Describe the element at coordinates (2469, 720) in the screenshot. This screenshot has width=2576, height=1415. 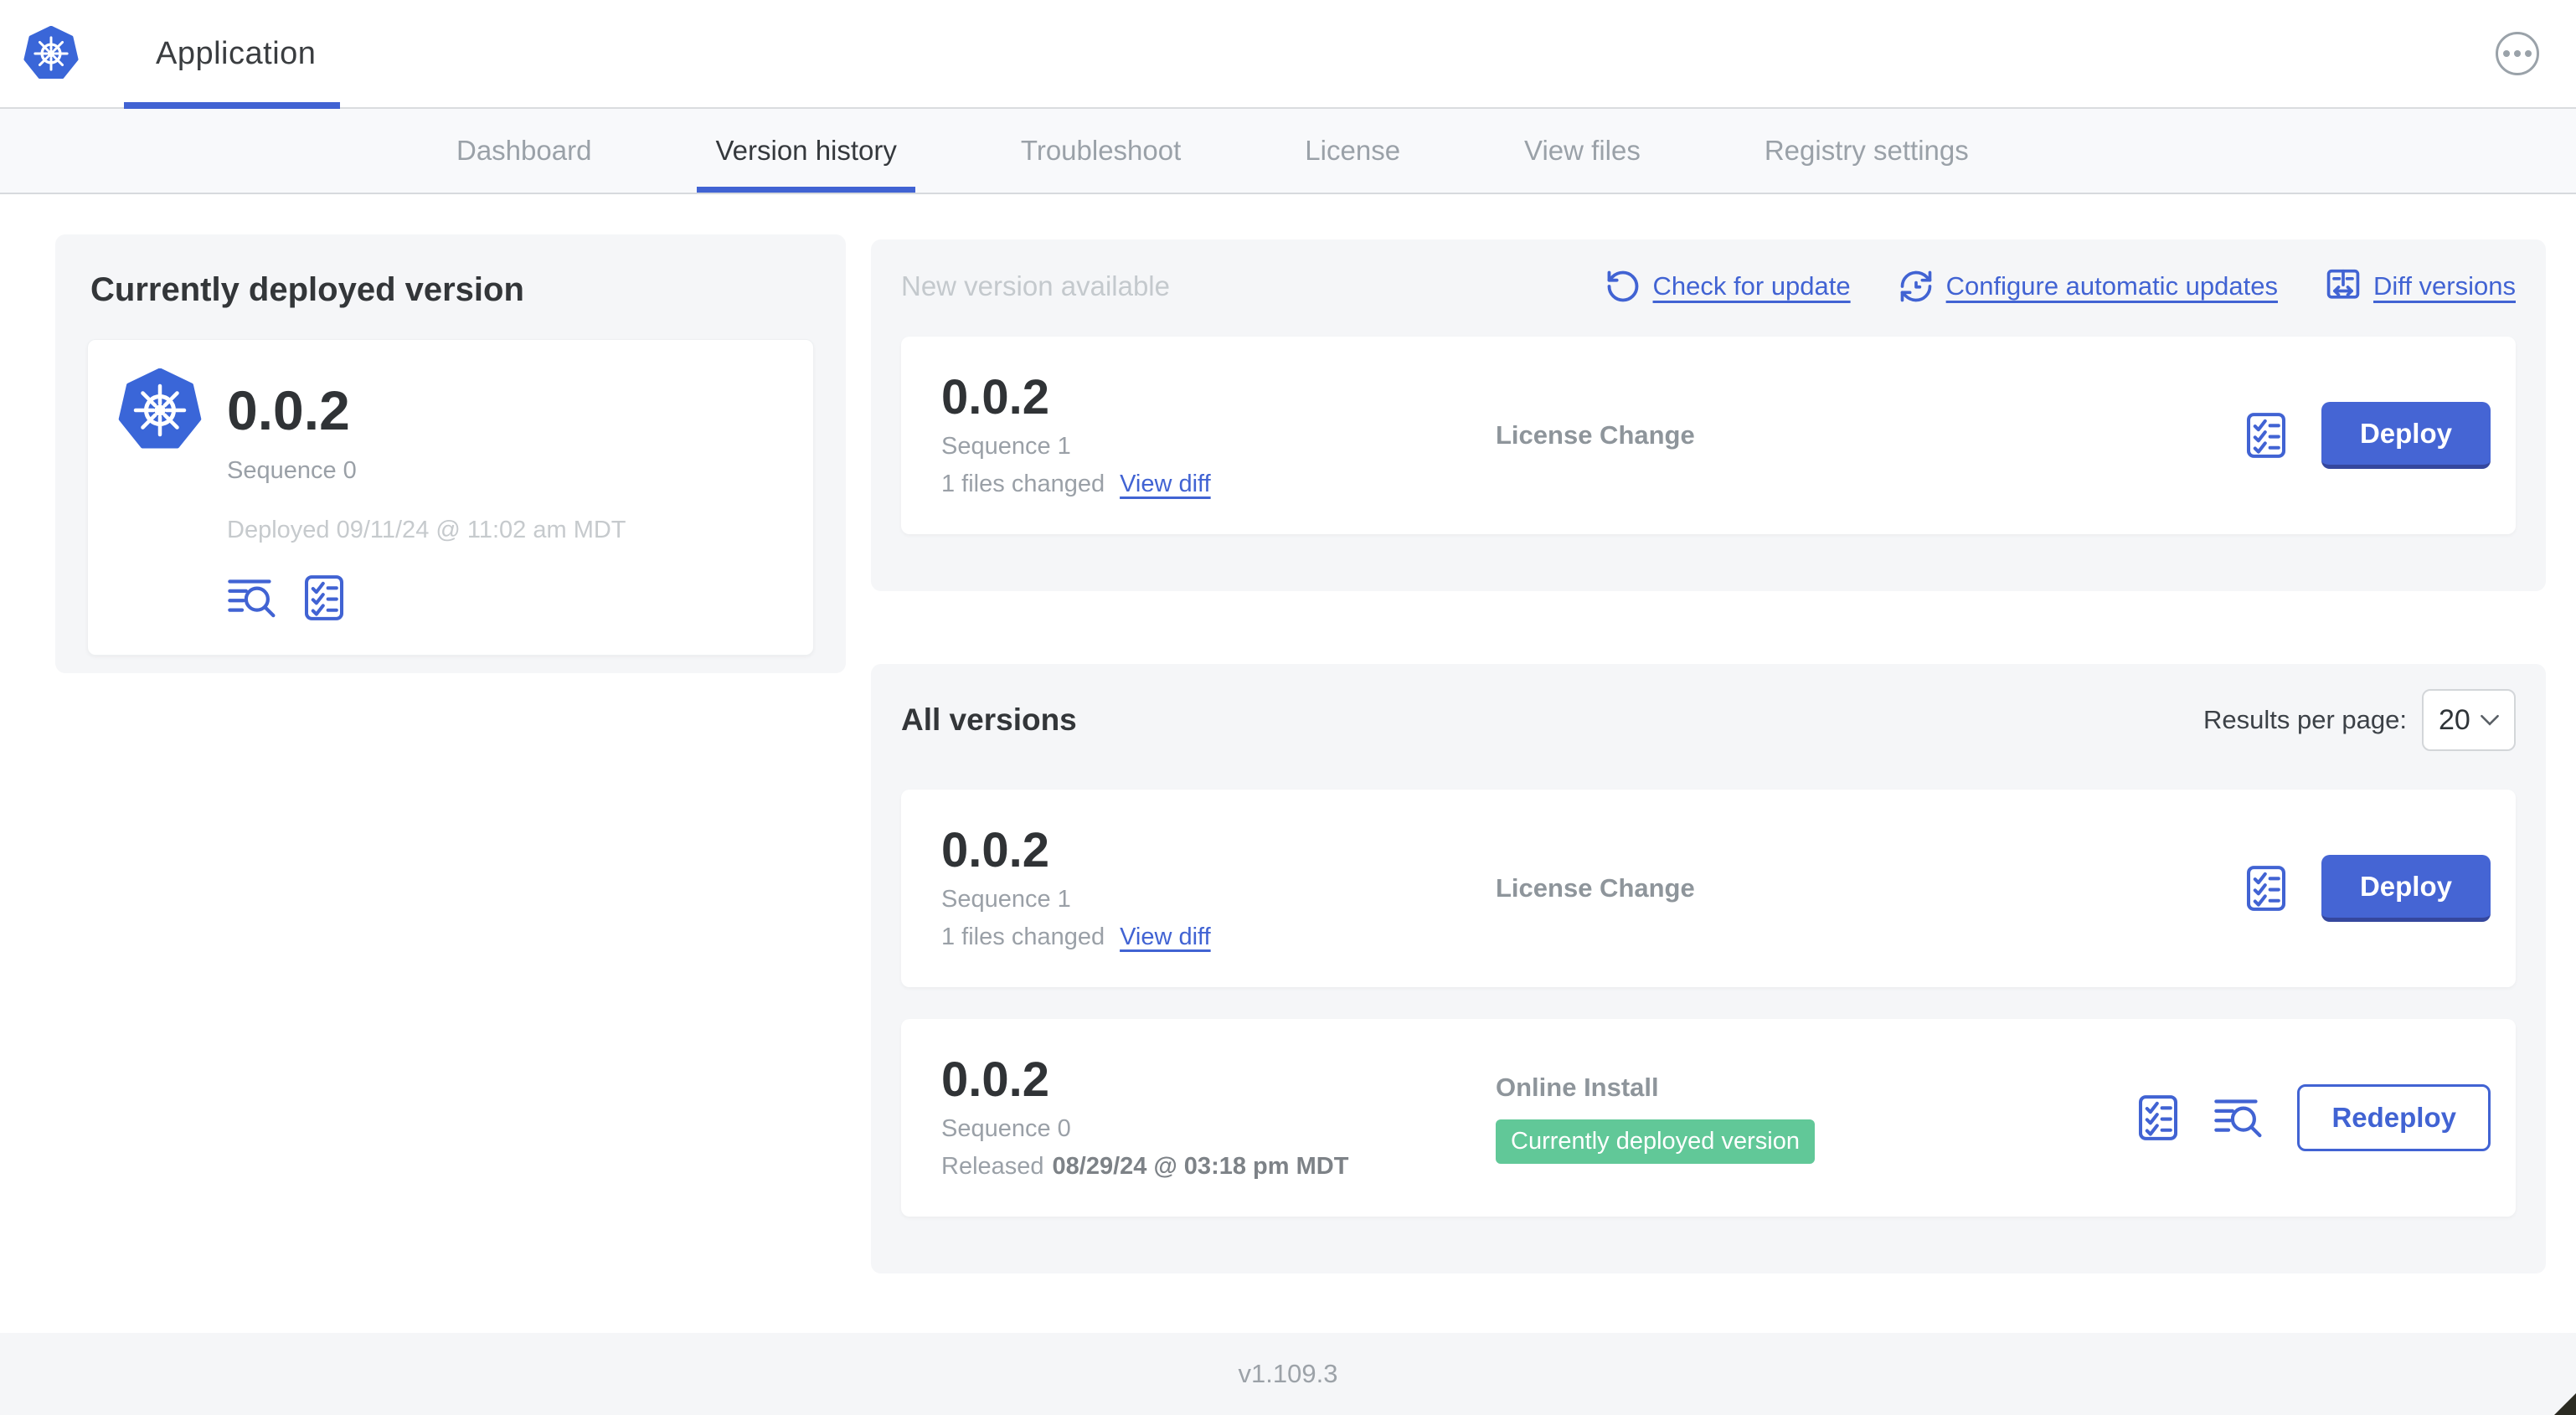
I see `results-per-page-select: 20` at that location.